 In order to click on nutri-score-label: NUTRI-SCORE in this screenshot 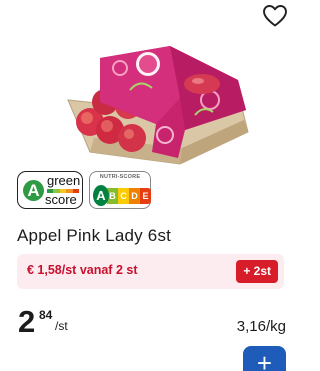, I will do `click(120, 177)`.